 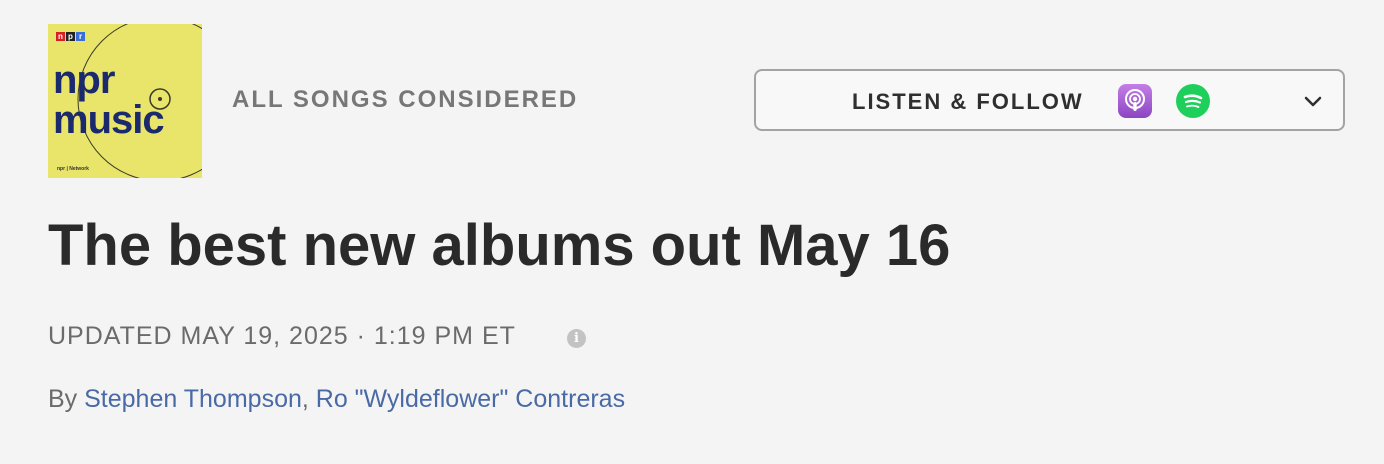 I want to click on apple-podcasts-icon, so click(x=1135, y=101).